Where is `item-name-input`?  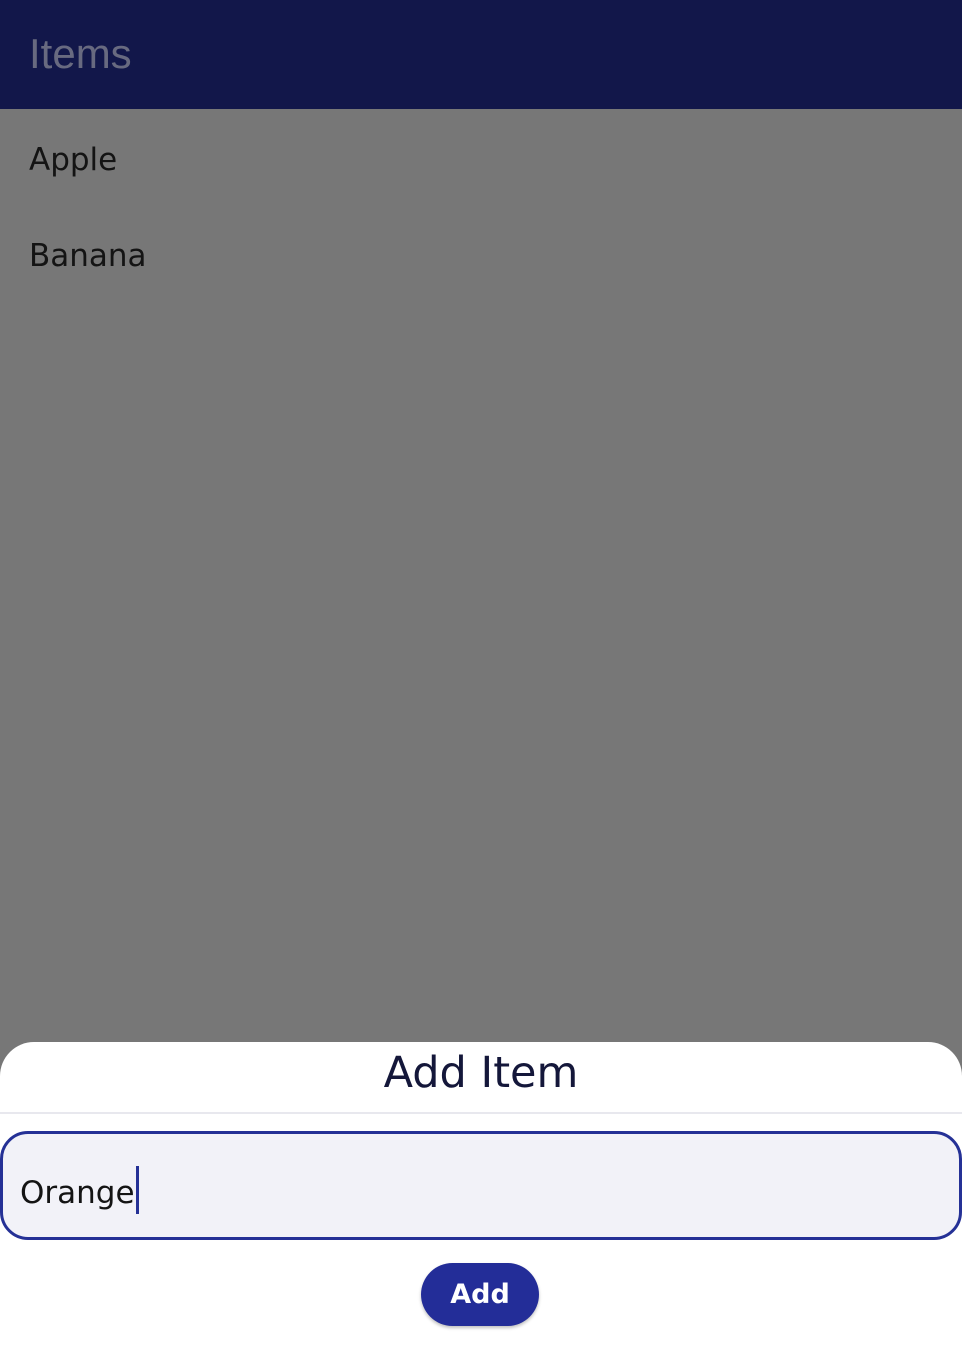 item-name-input is located at coordinates (481, 1185).